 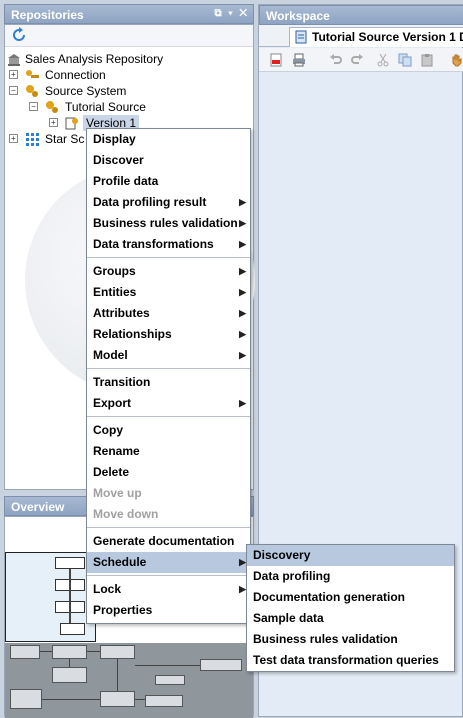 What do you see at coordinates (19, 35) in the screenshot?
I see `refresh-icon` at bounding box center [19, 35].